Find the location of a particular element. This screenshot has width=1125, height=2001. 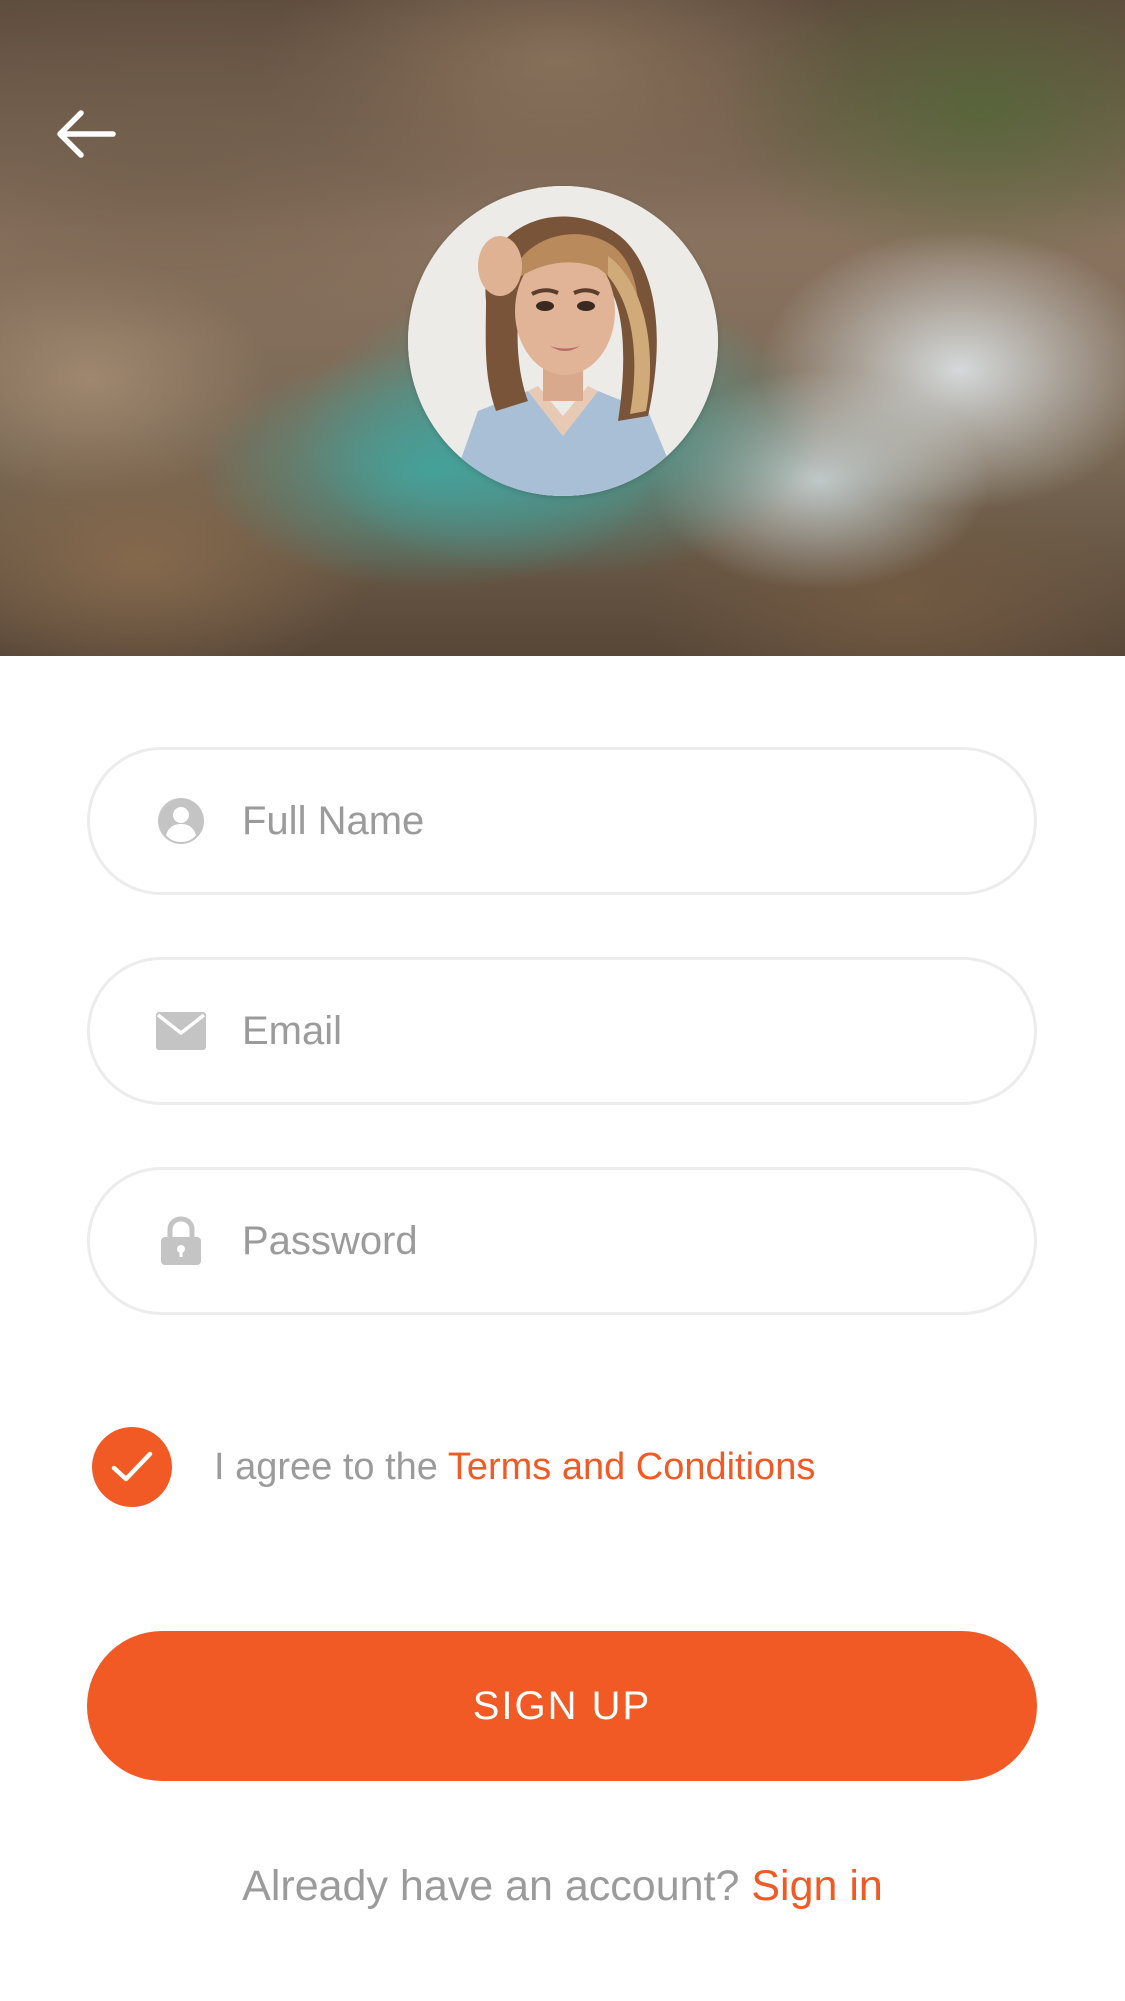

avatar-image is located at coordinates (563, 341).